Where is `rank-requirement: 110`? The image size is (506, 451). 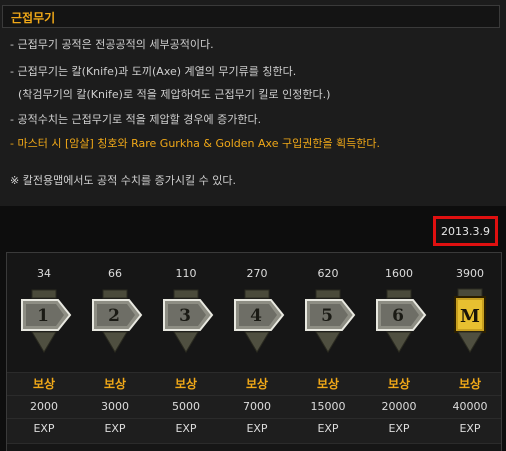
rank-requirement: 110 is located at coordinates (186, 273).